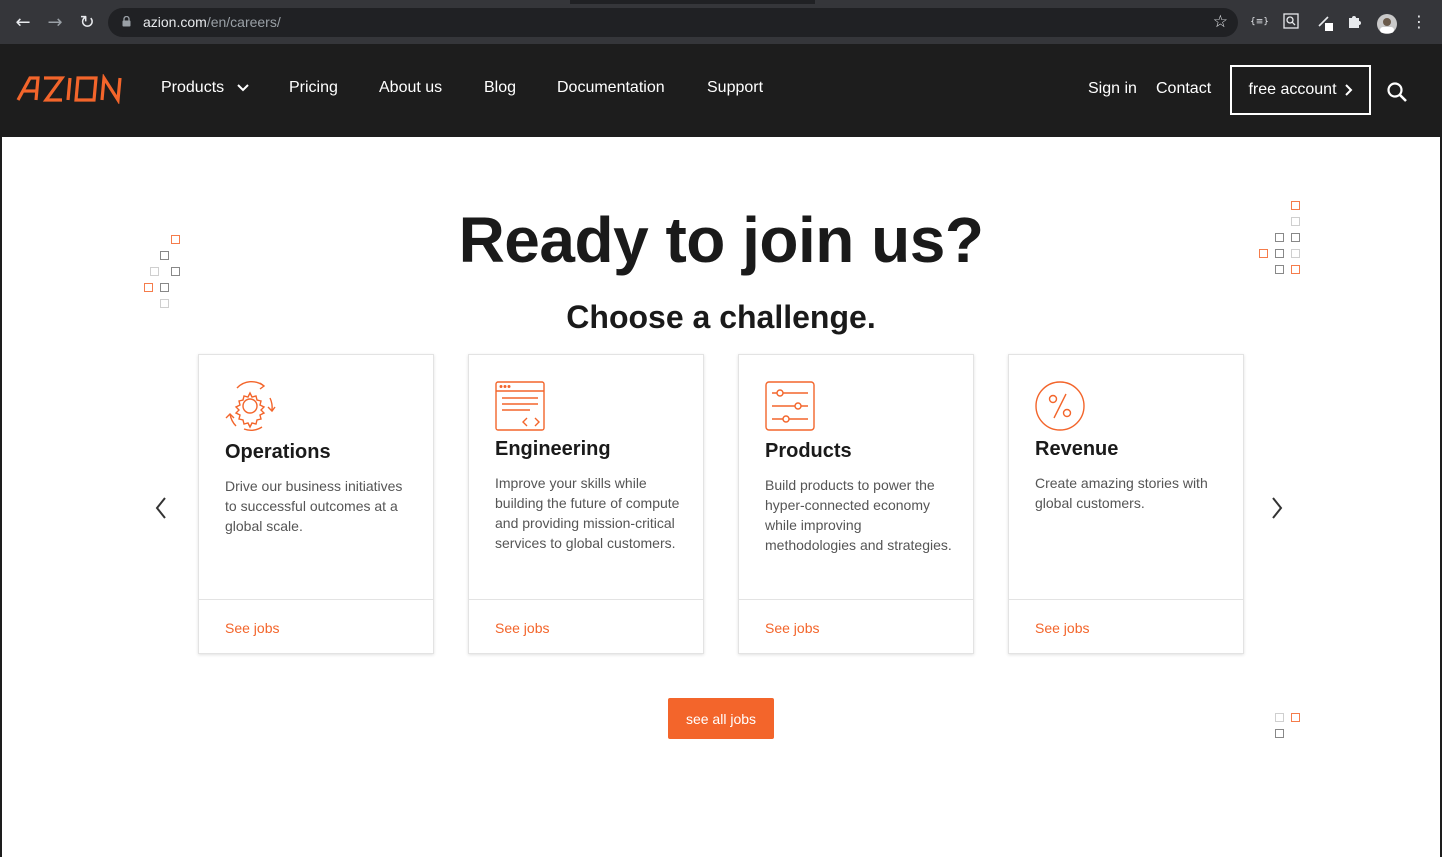 This screenshot has width=1442, height=857. Describe the element at coordinates (1062, 628) in the screenshot. I see `see-jobs-link-revenue: See jobs` at that location.